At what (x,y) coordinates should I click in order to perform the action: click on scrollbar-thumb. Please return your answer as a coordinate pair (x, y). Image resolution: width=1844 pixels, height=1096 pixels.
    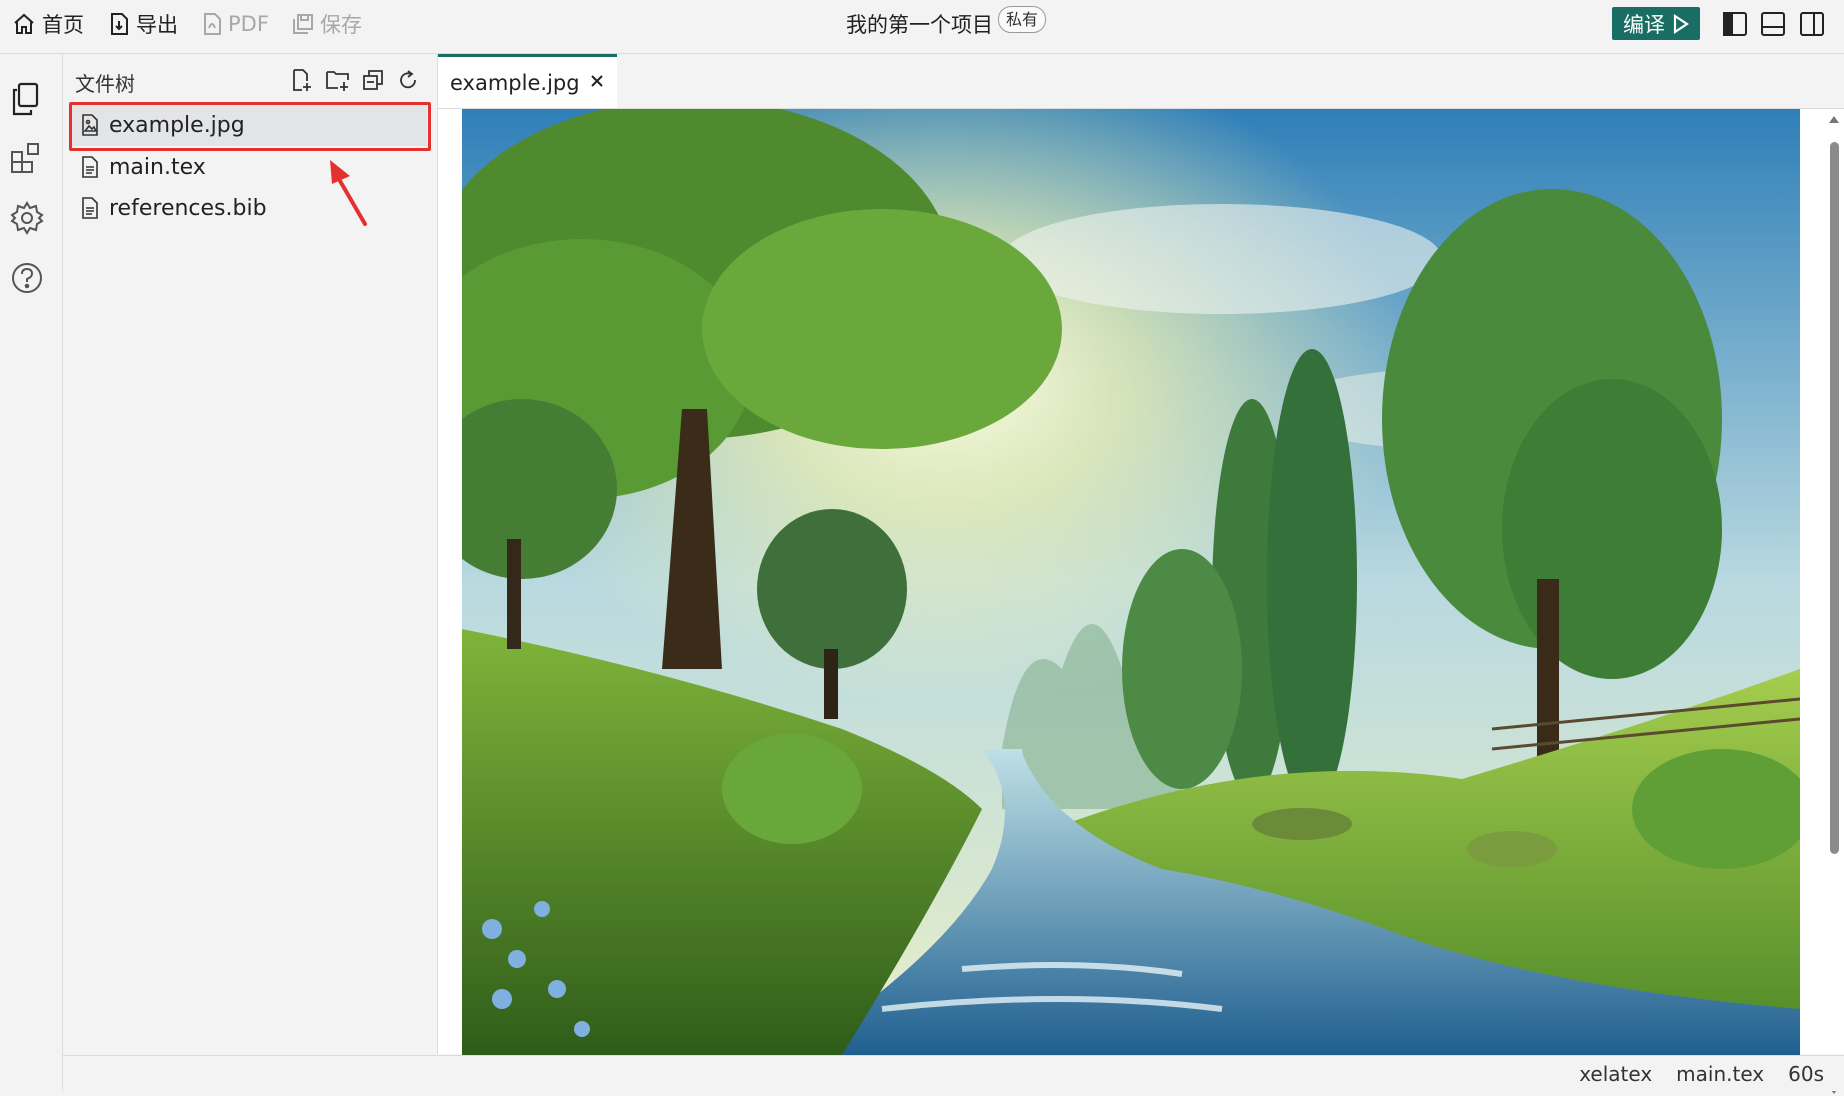
    Looking at the image, I should click on (1834, 498).